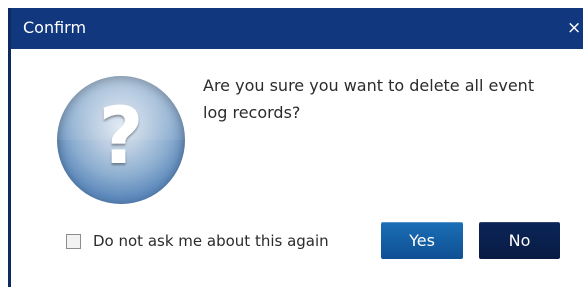  I want to click on dialog-title: Confirm, so click(55, 27).